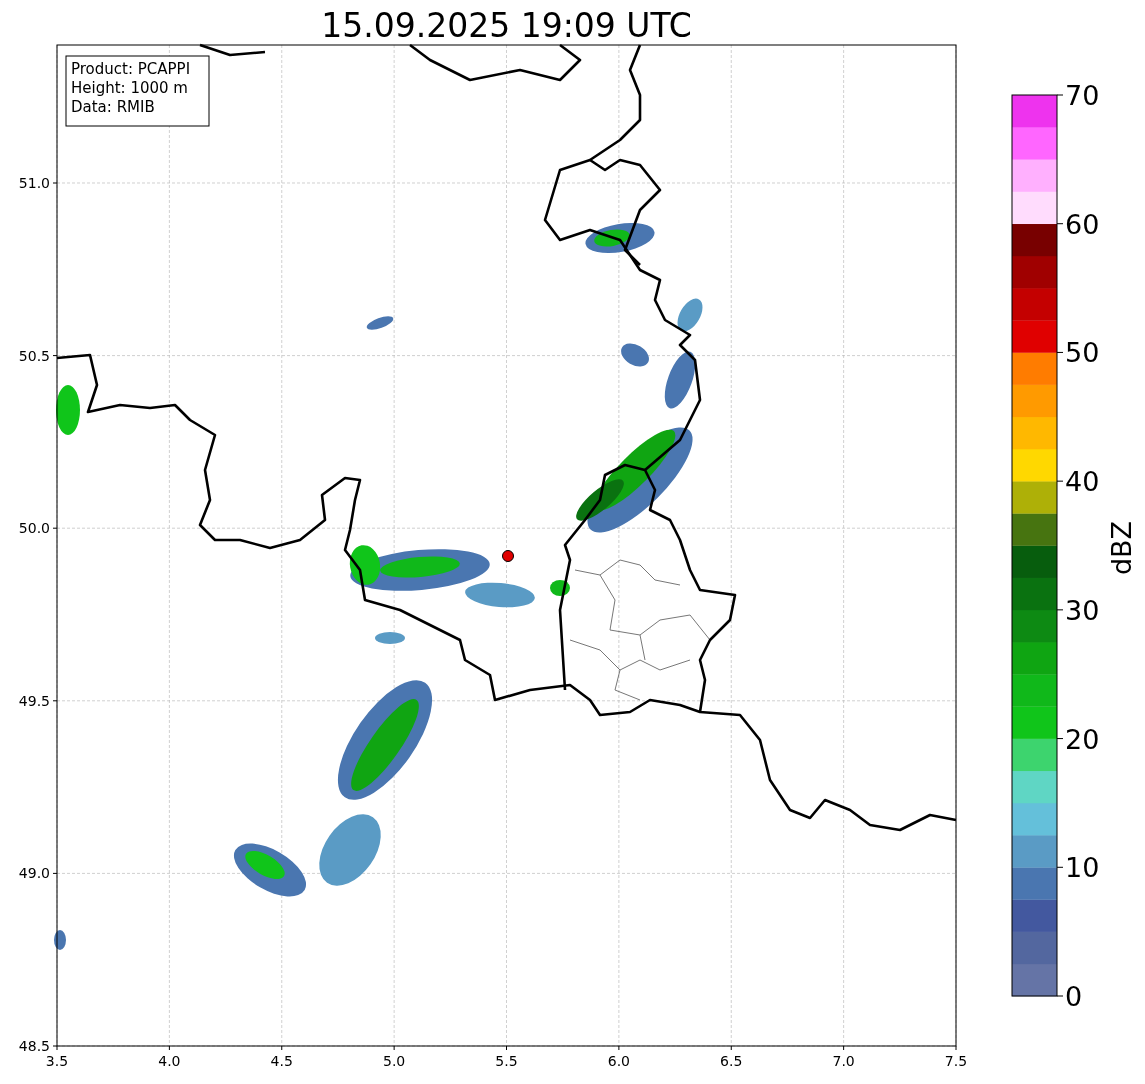 This screenshot has height=1084, width=1145. What do you see at coordinates (169, 1061) in the screenshot?
I see `axis-tick-label: 4.0` at bounding box center [169, 1061].